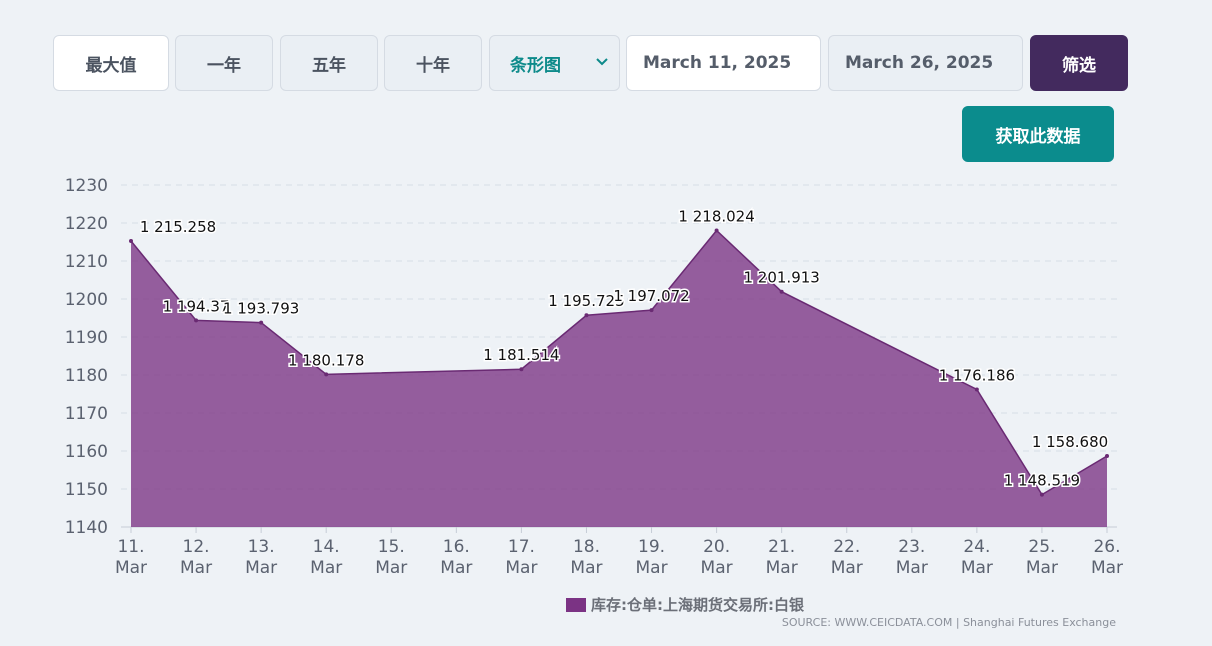 This screenshot has width=1212, height=646. Describe the element at coordinates (521, 355) in the screenshot. I see `data-label: 1 181.514` at that location.